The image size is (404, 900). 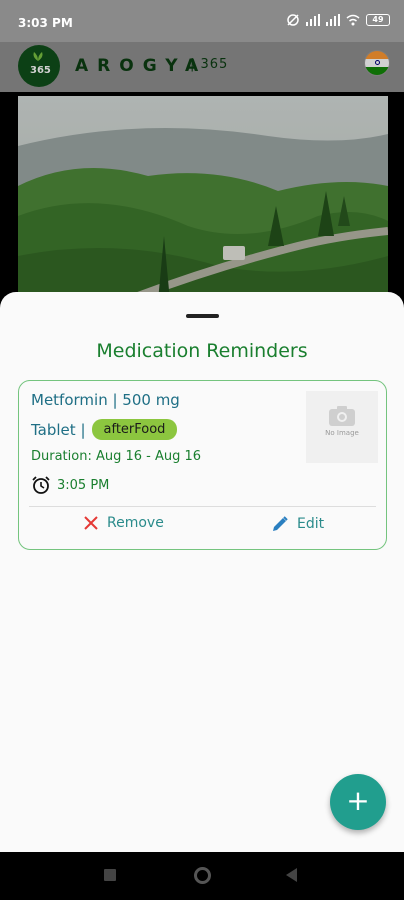 I want to click on signal-icon, so click(x=313, y=20).